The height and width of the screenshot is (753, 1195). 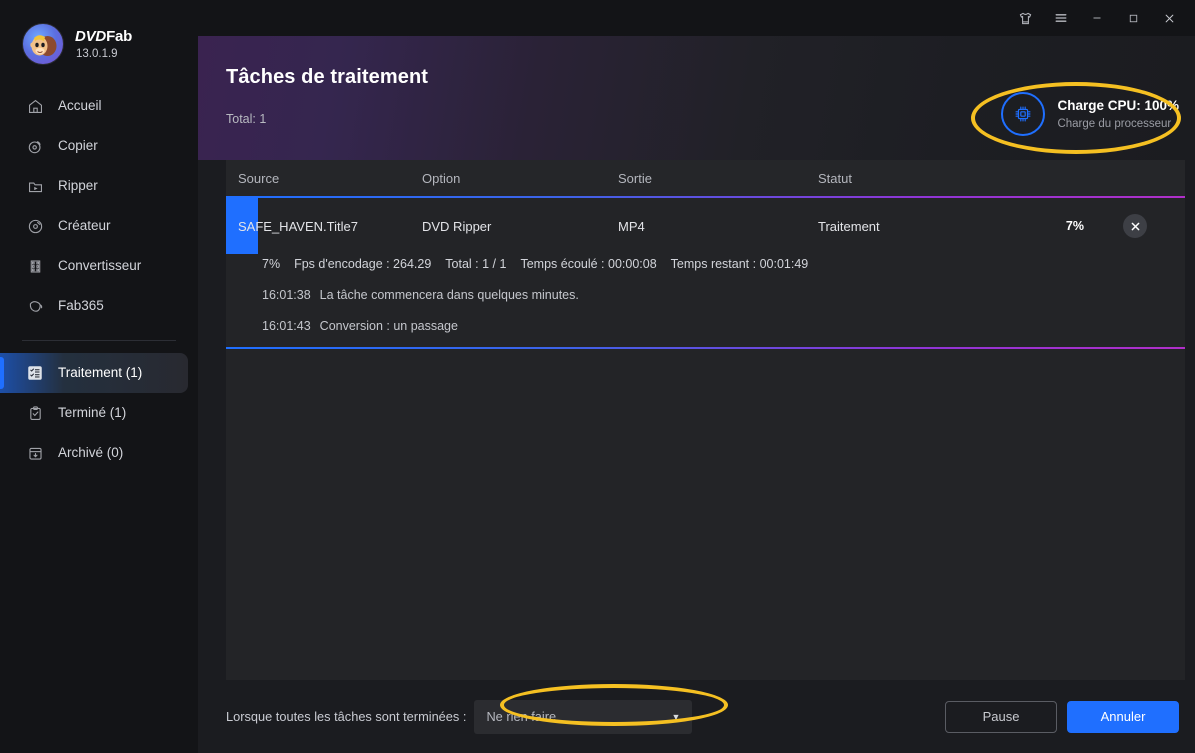 I want to click on sidebar-item-traitement: Traitement (1), so click(x=94, y=373).